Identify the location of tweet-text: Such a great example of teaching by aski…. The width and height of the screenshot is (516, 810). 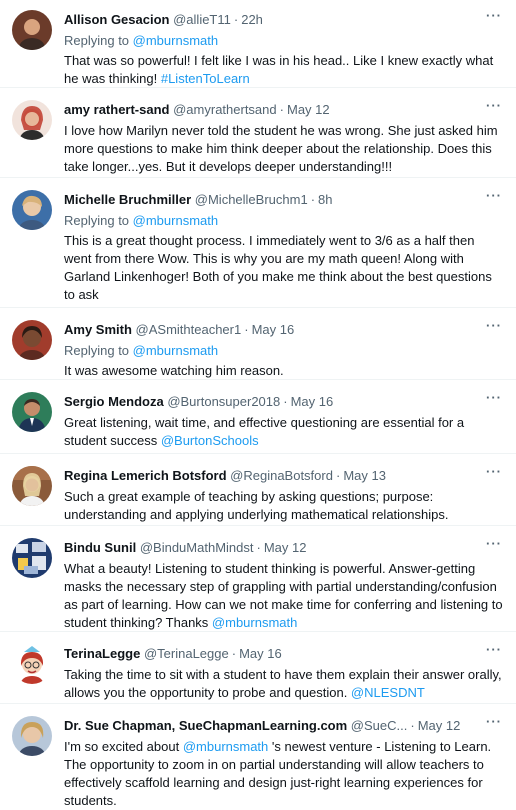
(256, 505).